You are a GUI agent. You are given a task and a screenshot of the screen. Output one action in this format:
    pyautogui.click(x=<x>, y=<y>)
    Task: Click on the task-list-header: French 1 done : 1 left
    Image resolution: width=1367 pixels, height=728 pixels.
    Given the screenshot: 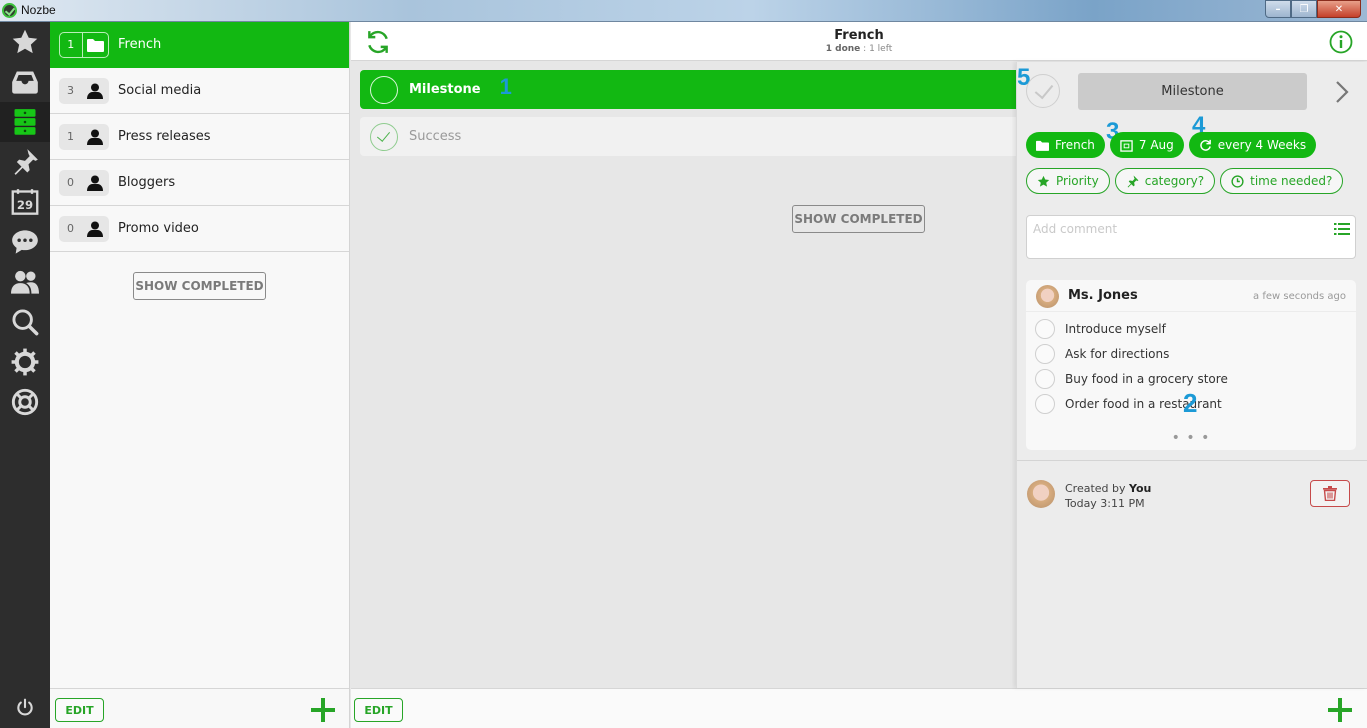 What is the action you would take?
    pyautogui.click(x=859, y=41)
    